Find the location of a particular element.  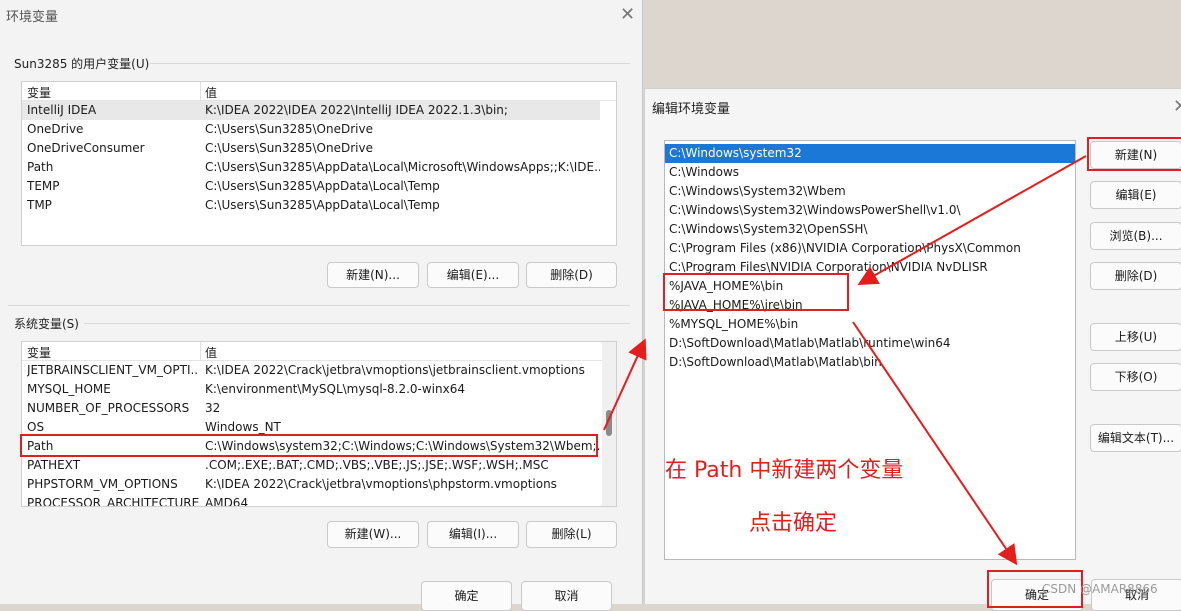

row-variable: PHPSTORM_VM_OPTIONS is located at coordinates (102, 484).